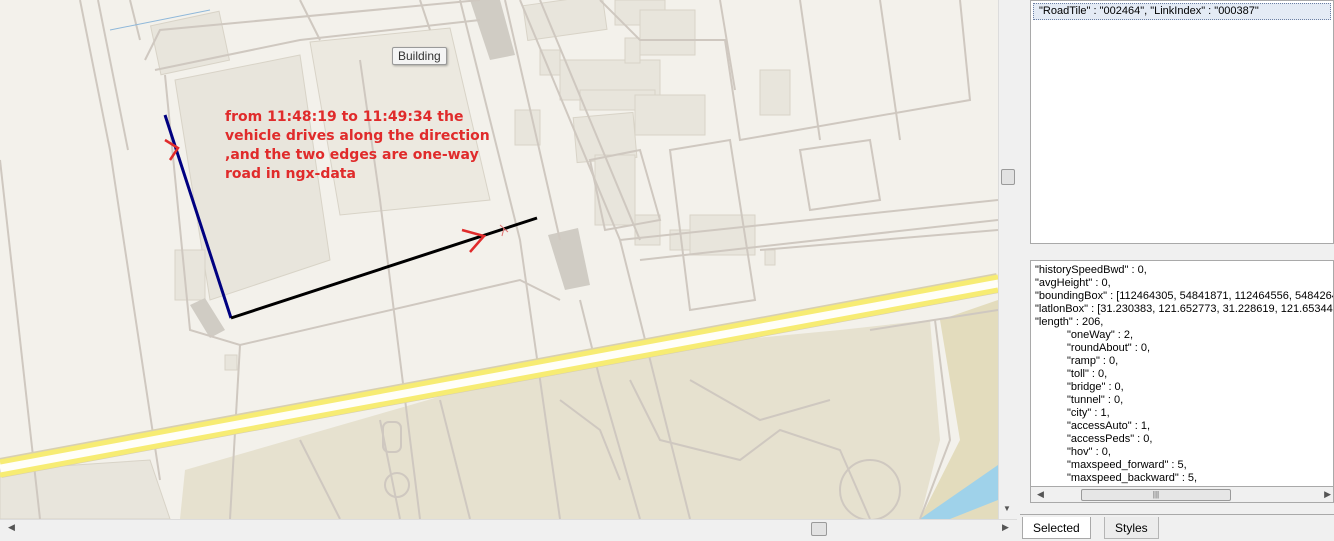 This screenshot has width=1334, height=541. Describe the element at coordinates (1007, 508) in the screenshot. I see `scroll-down-icon: ▼` at that location.